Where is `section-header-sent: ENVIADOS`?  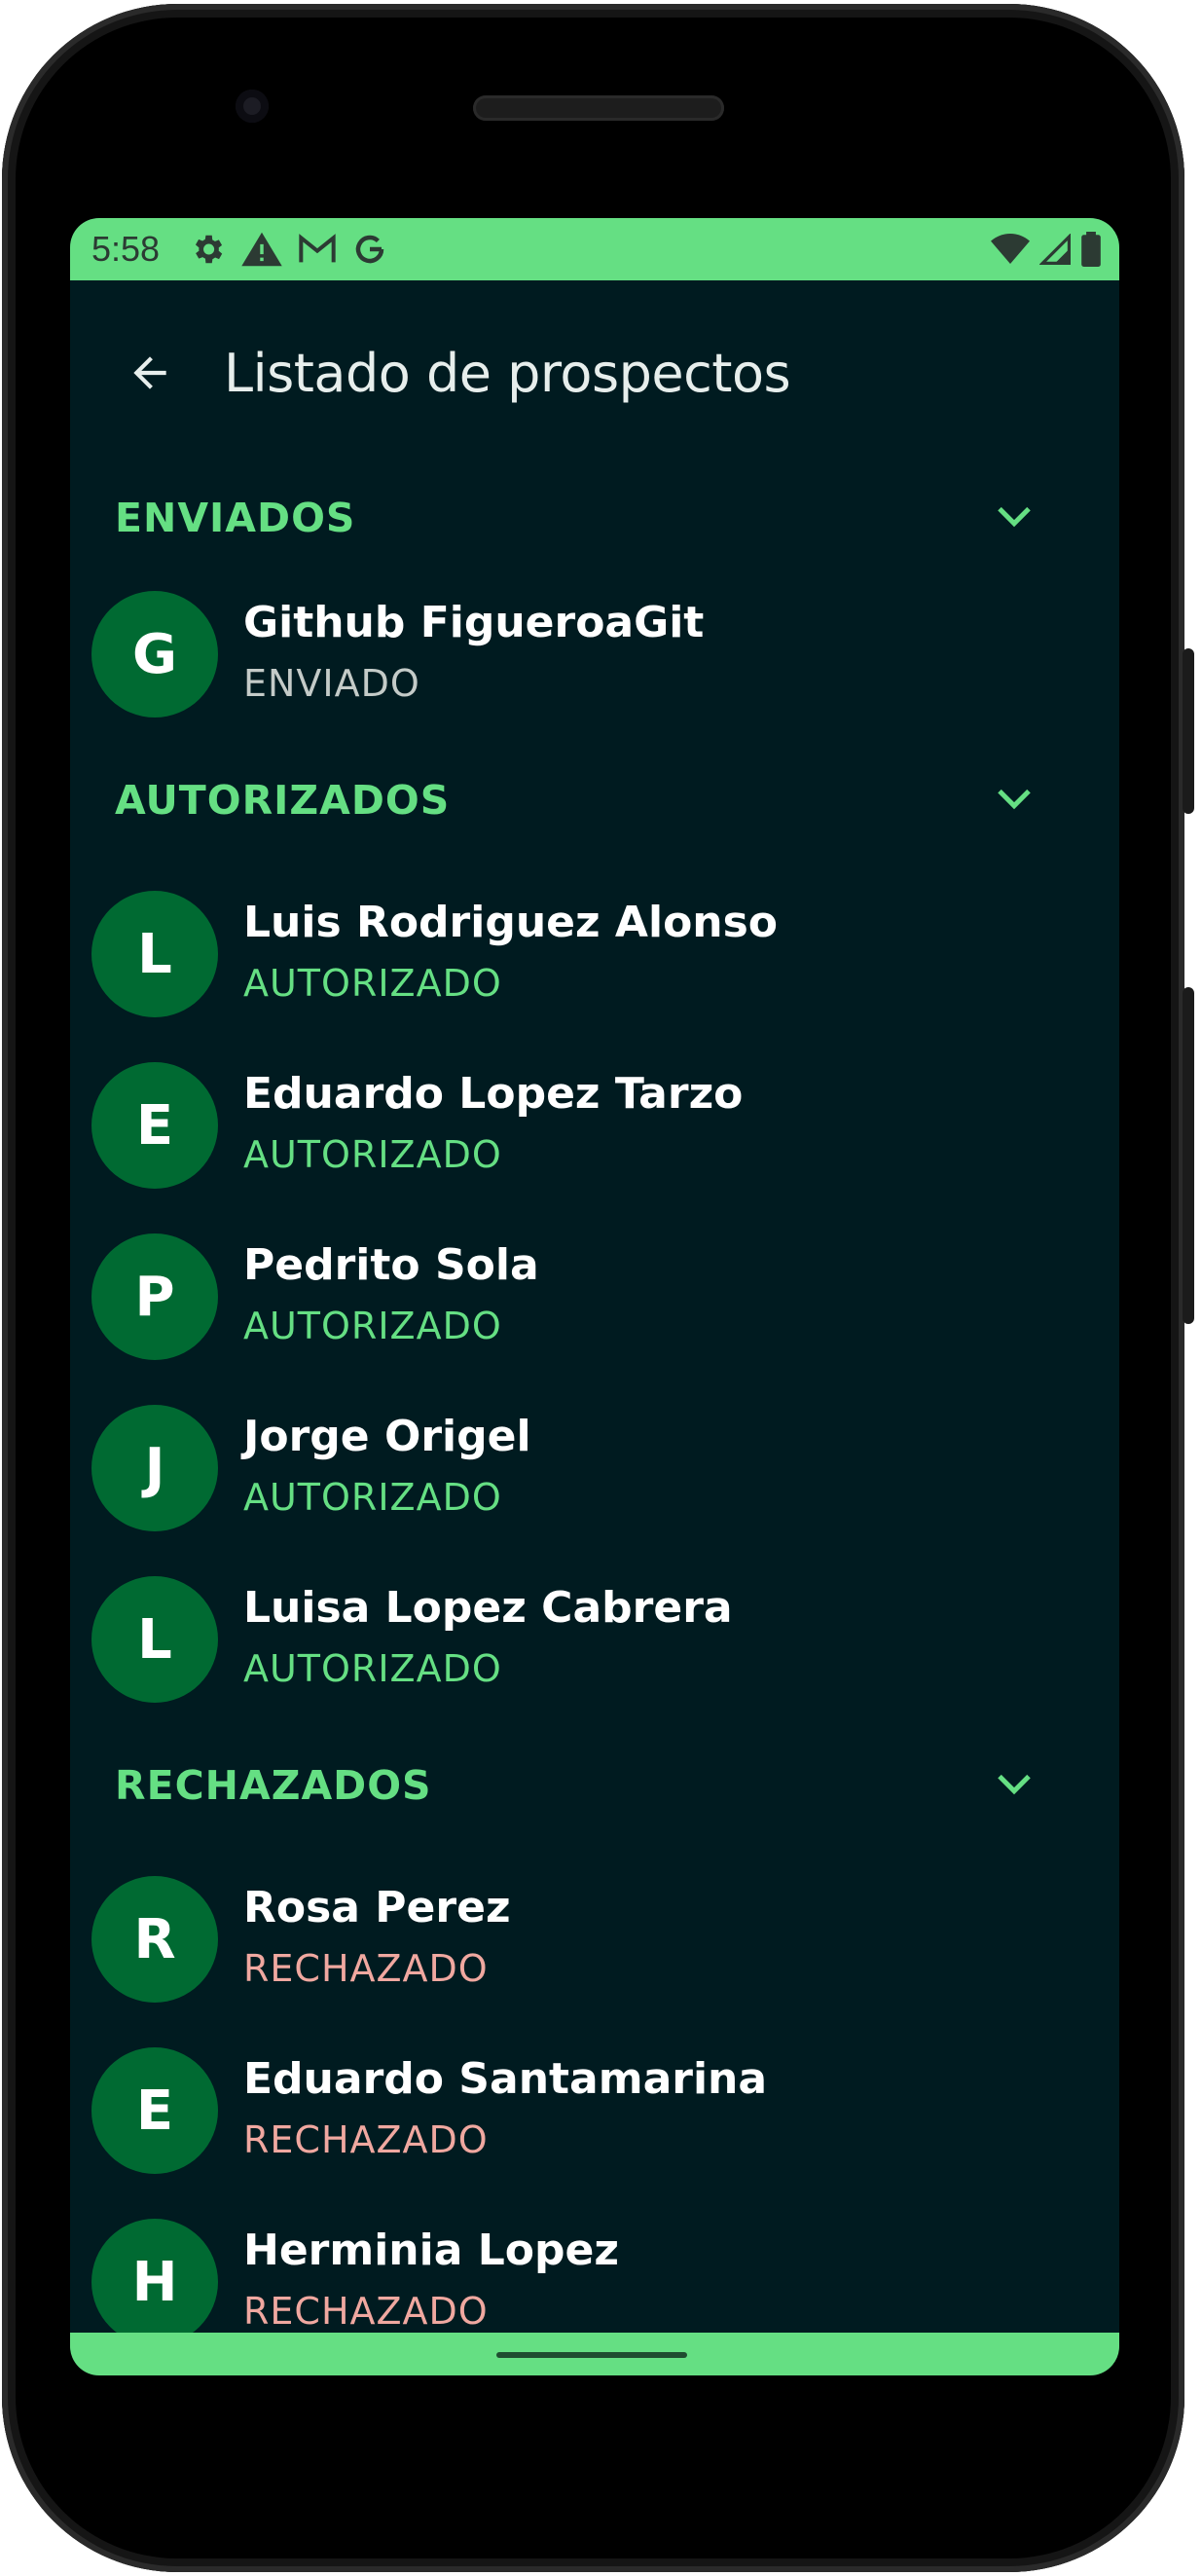 section-header-sent: ENVIADOS is located at coordinates (594, 518).